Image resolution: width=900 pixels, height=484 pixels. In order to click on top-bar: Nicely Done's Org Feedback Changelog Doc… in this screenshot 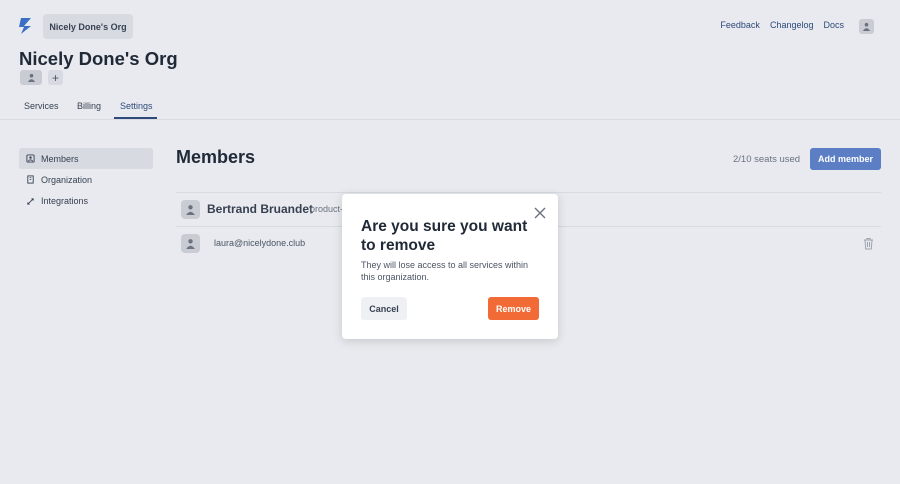, I will do `click(450, 26)`.